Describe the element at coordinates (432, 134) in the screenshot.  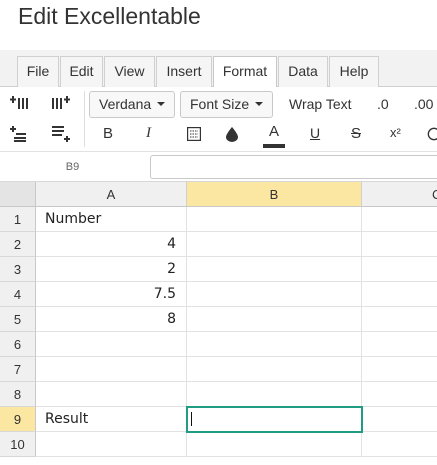
I see `currency-icon` at that location.